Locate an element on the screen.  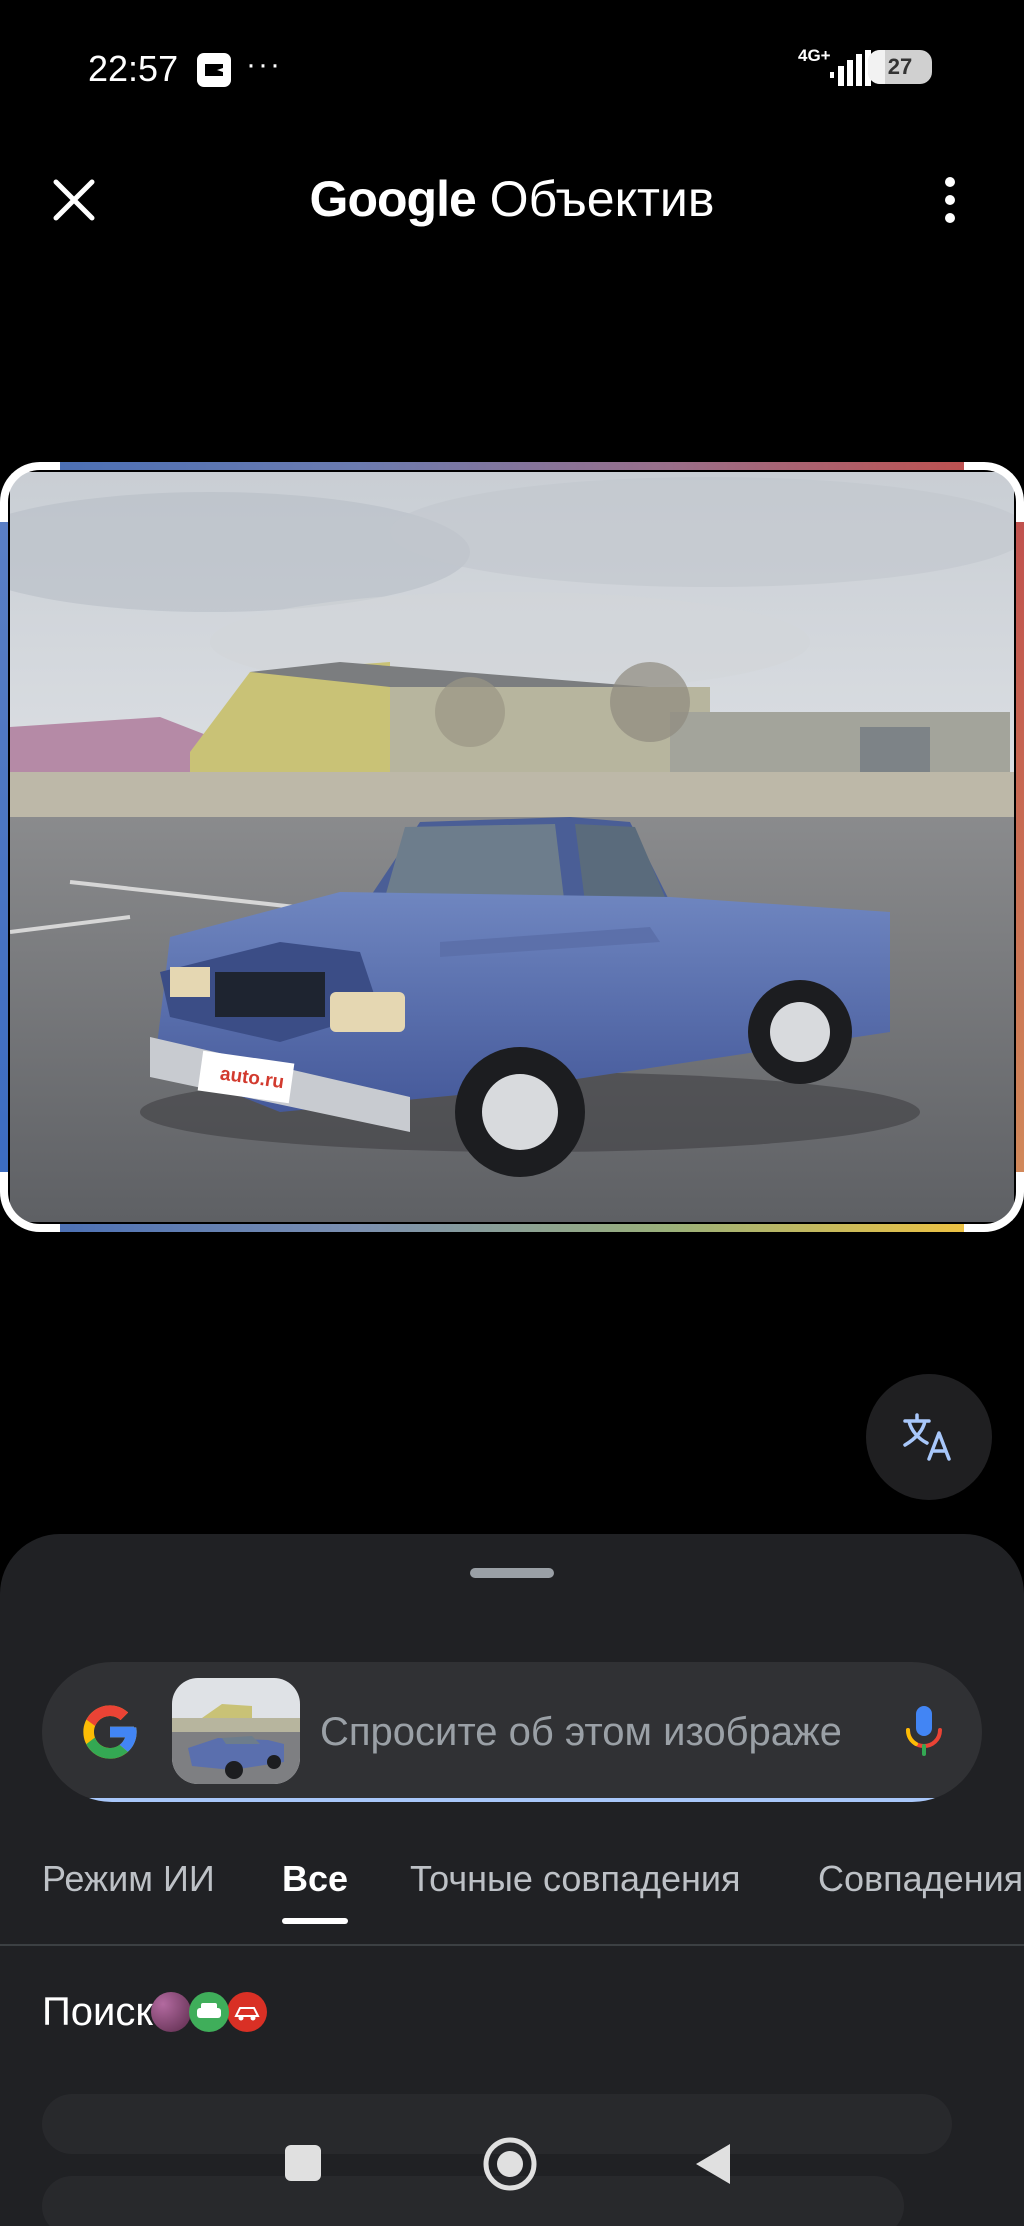
more-vert-icon is located at coordinates (950, 200).